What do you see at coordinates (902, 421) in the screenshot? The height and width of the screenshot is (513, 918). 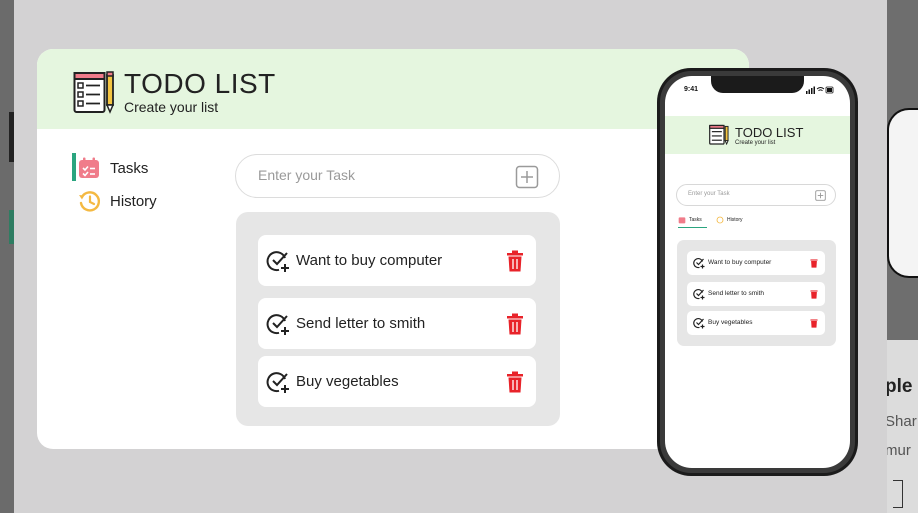 I see `background-text: Shar` at bounding box center [902, 421].